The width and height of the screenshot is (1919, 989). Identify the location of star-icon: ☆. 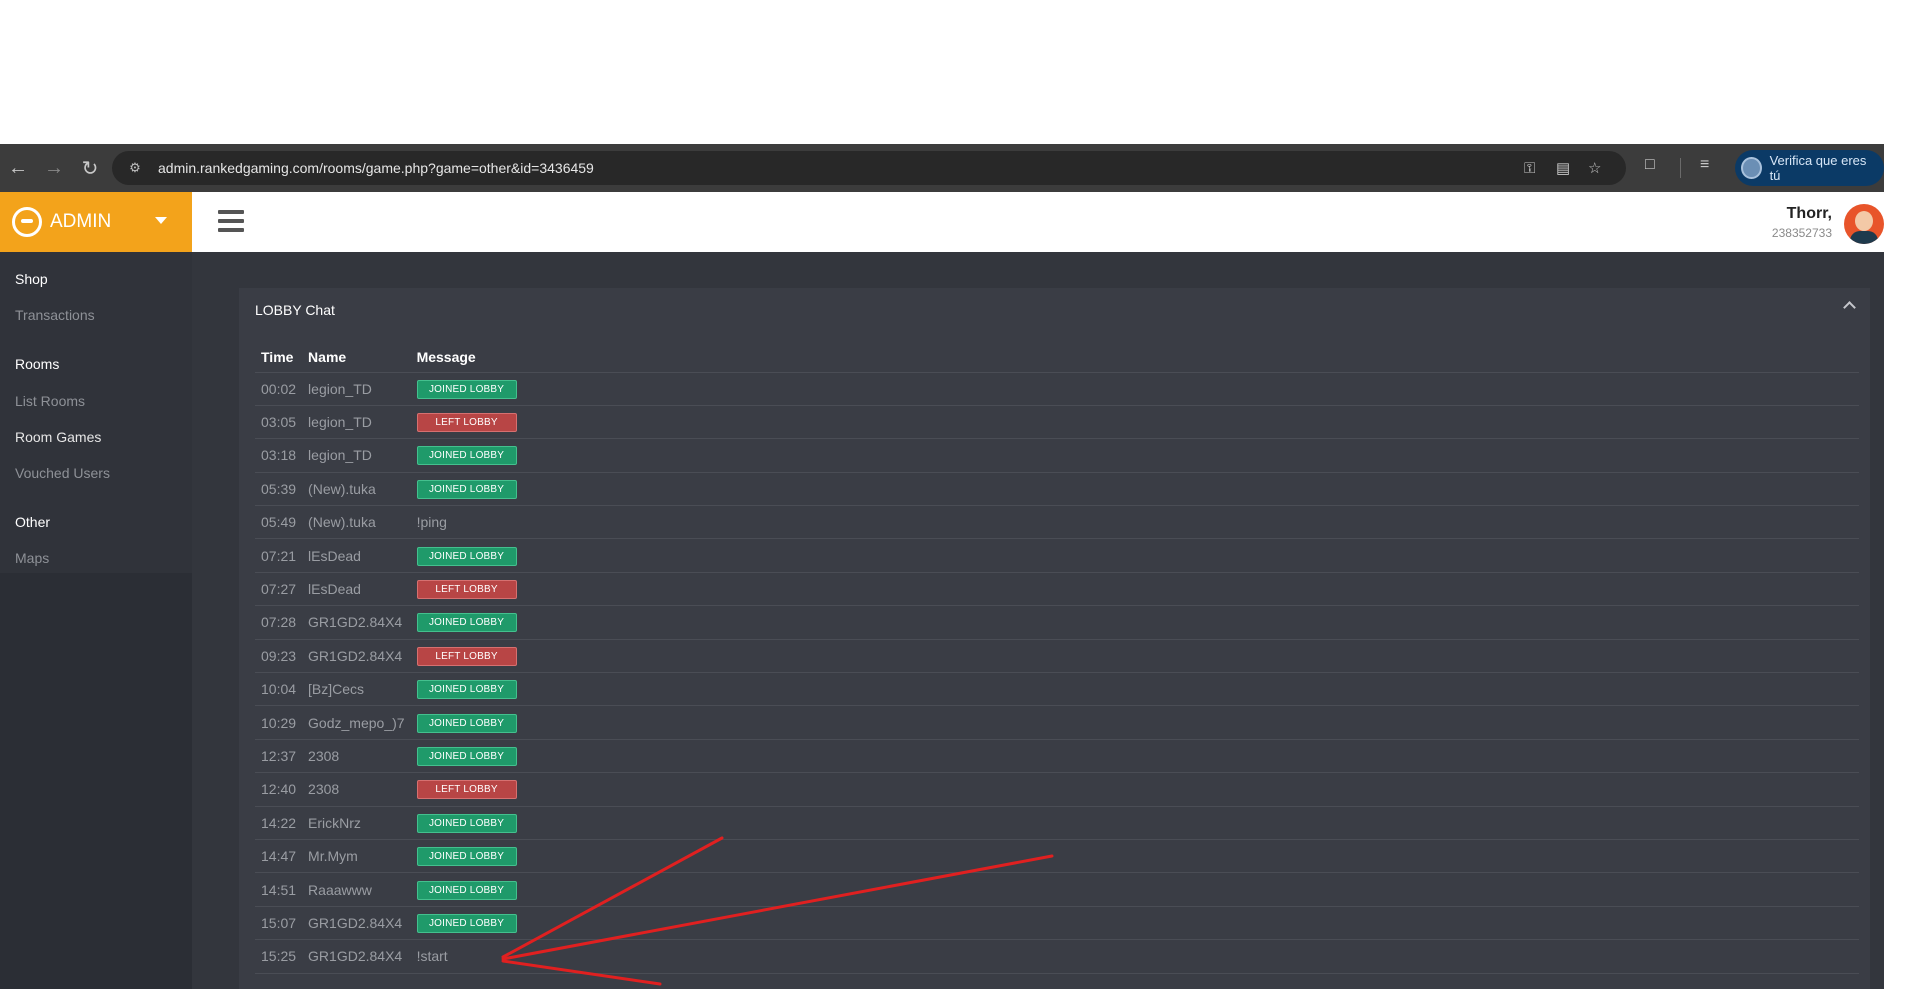
(1594, 168).